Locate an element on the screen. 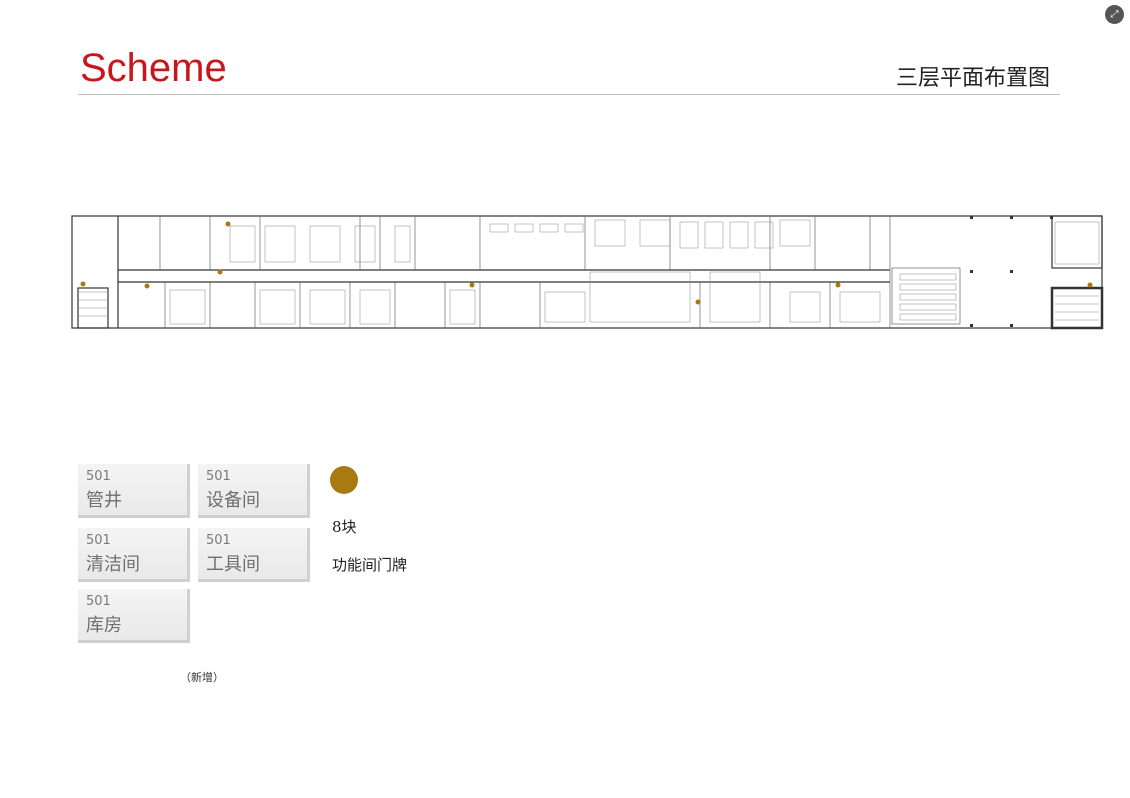 The height and width of the screenshot is (798, 1130). added-note: （新增） is located at coordinates (202, 677).